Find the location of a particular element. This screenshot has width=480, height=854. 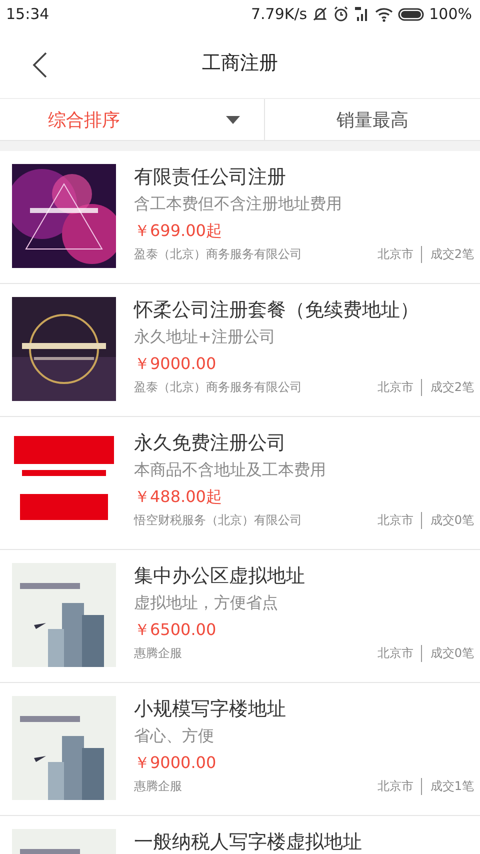

product-title: 永久免费注册公司 is located at coordinates (304, 443).